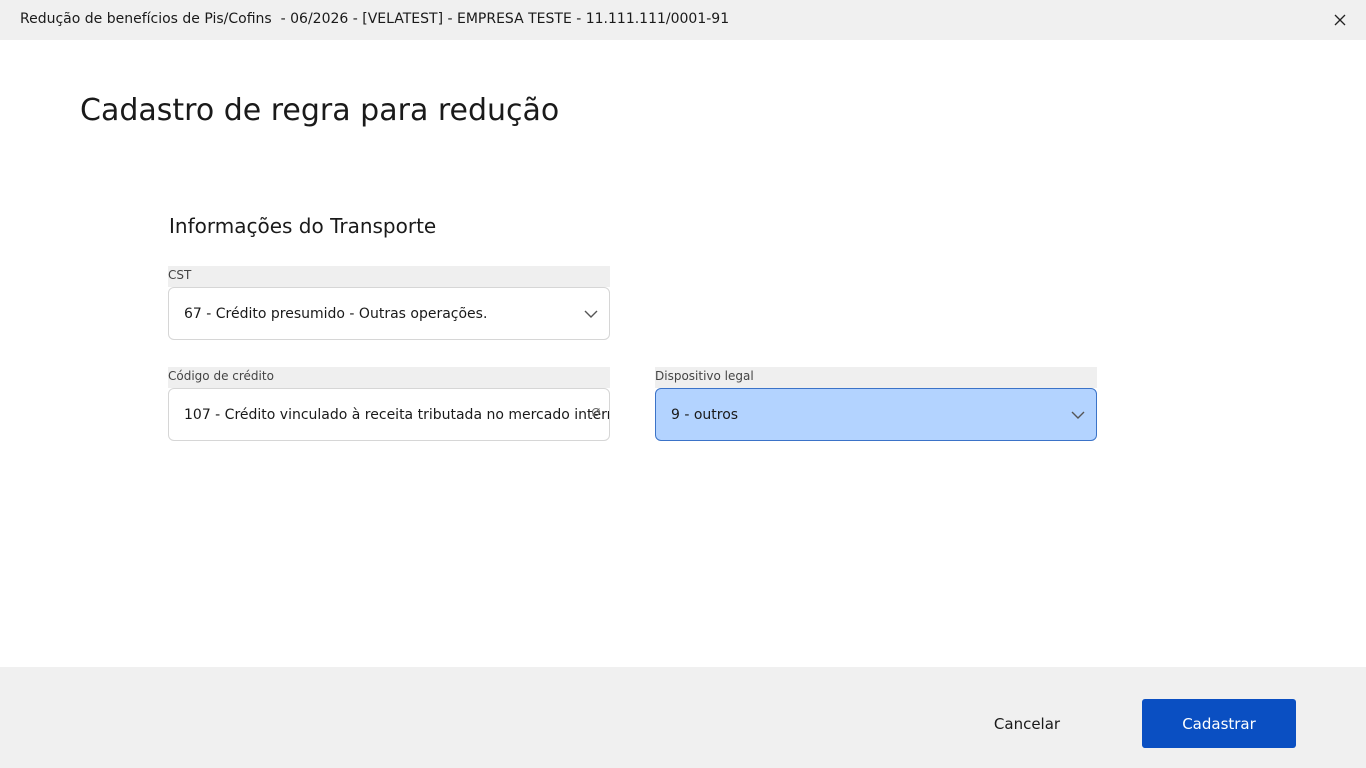 The image size is (1366, 768). I want to click on page-title: Cadastro de regra para redução, so click(320, 110).